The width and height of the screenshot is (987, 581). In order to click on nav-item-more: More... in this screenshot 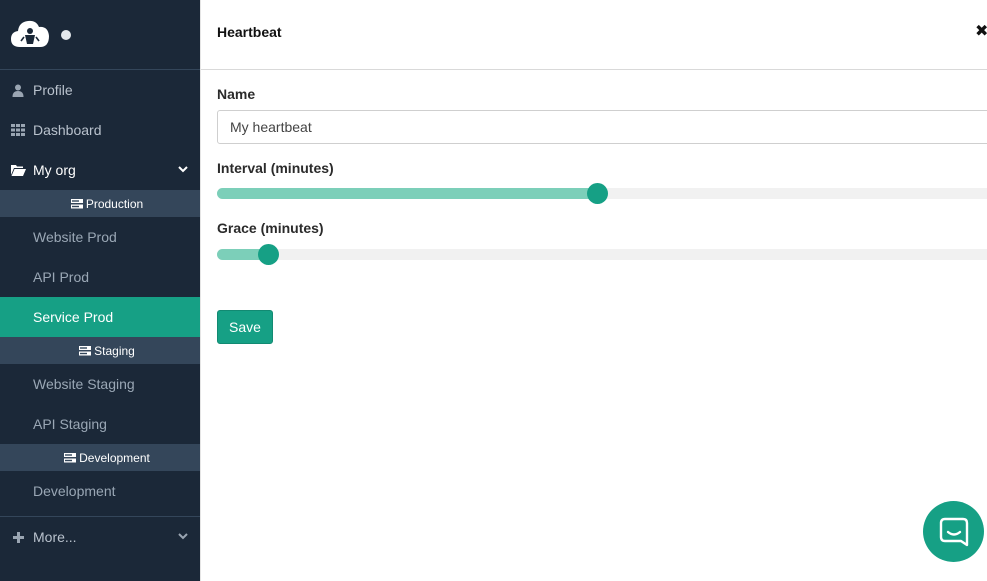, I will do `click(100, 537)`.